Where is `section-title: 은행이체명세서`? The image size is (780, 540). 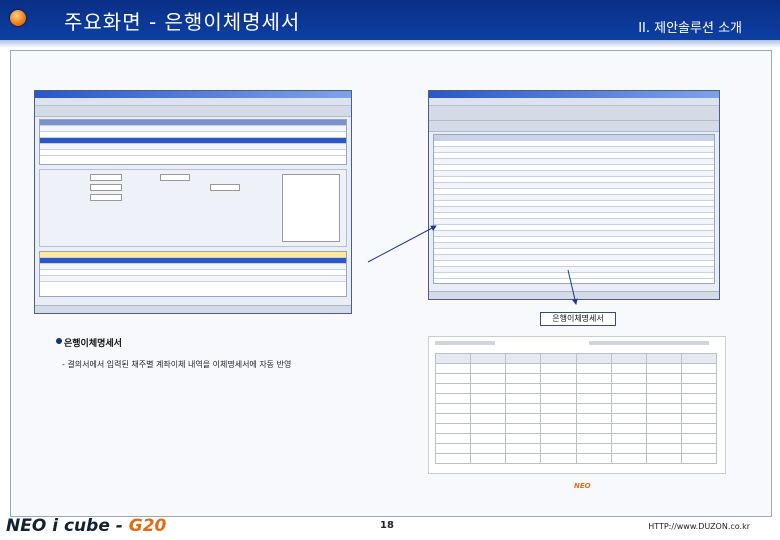 section-title: 은행이체명세서 is located at coordinates (93, 344).